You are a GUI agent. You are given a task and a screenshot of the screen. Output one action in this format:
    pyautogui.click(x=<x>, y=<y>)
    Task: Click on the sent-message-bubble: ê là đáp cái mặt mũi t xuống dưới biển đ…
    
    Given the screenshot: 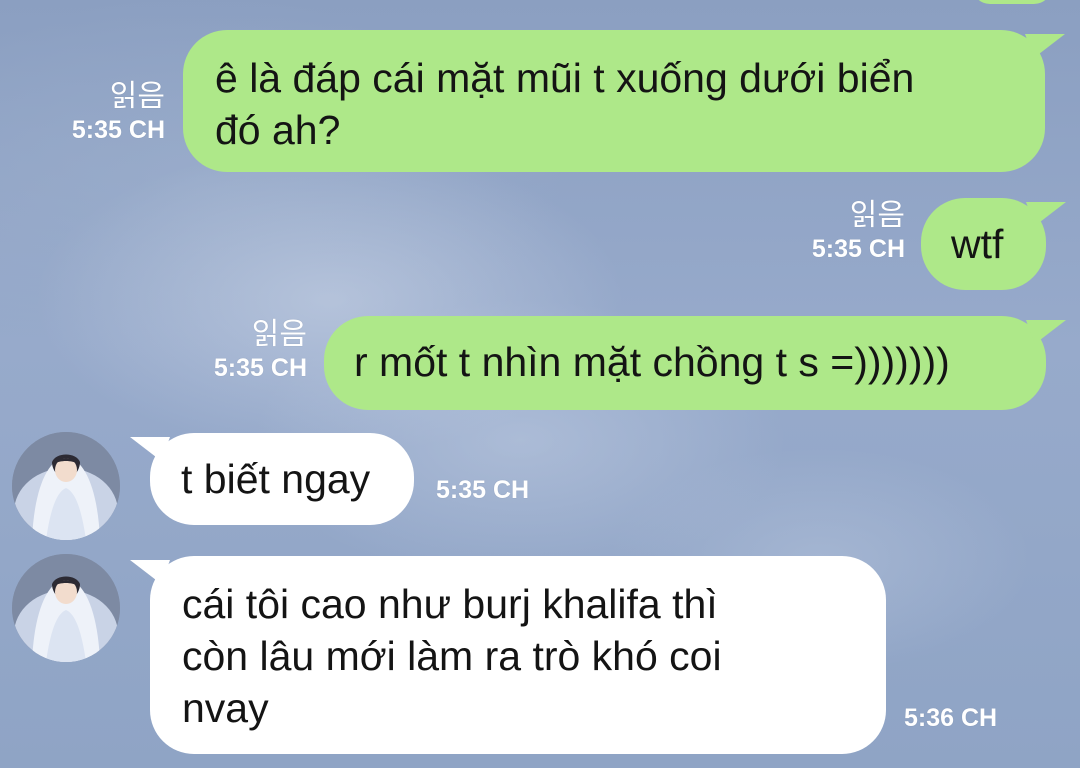 What is the action you would take?
    pyautogui.click(x=614, y=101)
    